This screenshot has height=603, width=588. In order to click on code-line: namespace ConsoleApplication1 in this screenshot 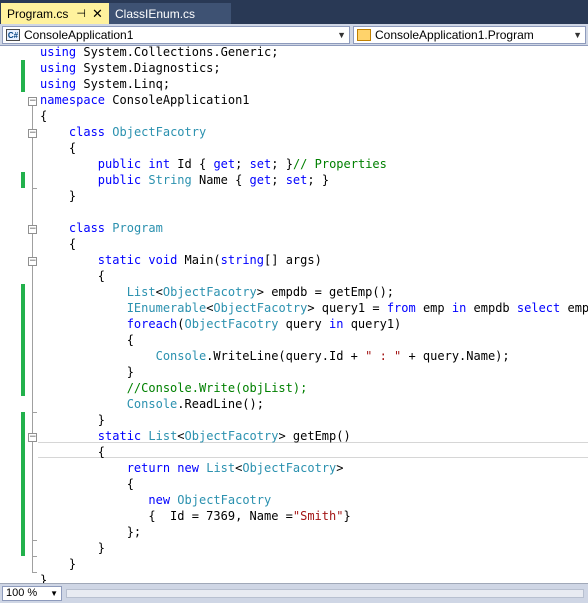, I will do `click(145, 100)`.